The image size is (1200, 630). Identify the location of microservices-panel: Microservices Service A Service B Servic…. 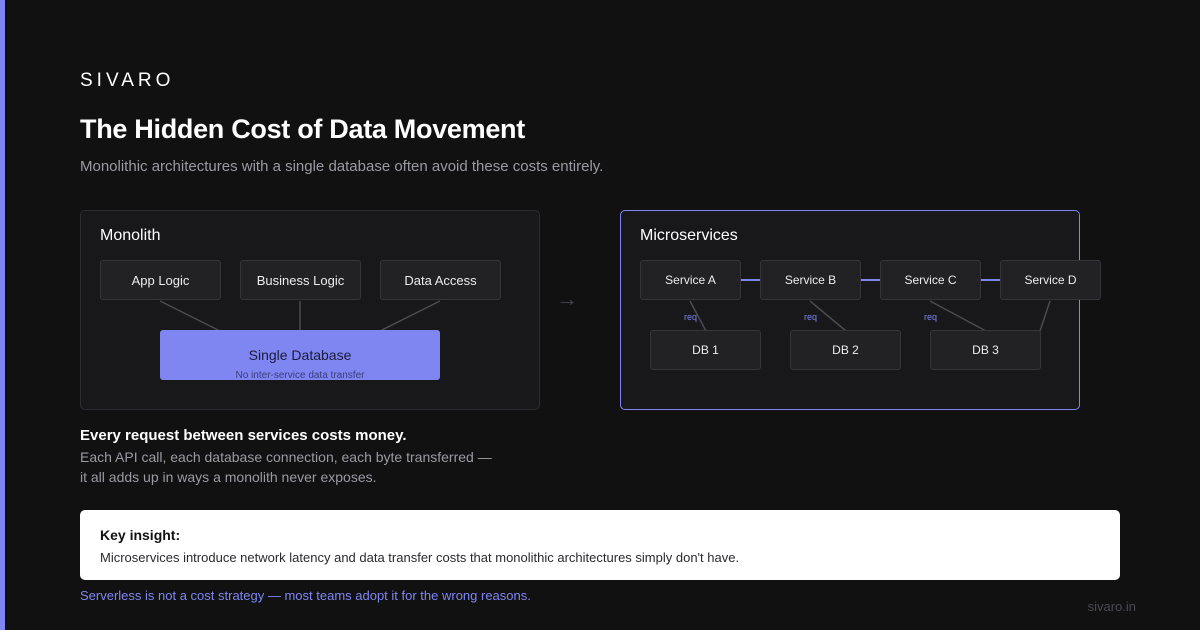
(860, 310).